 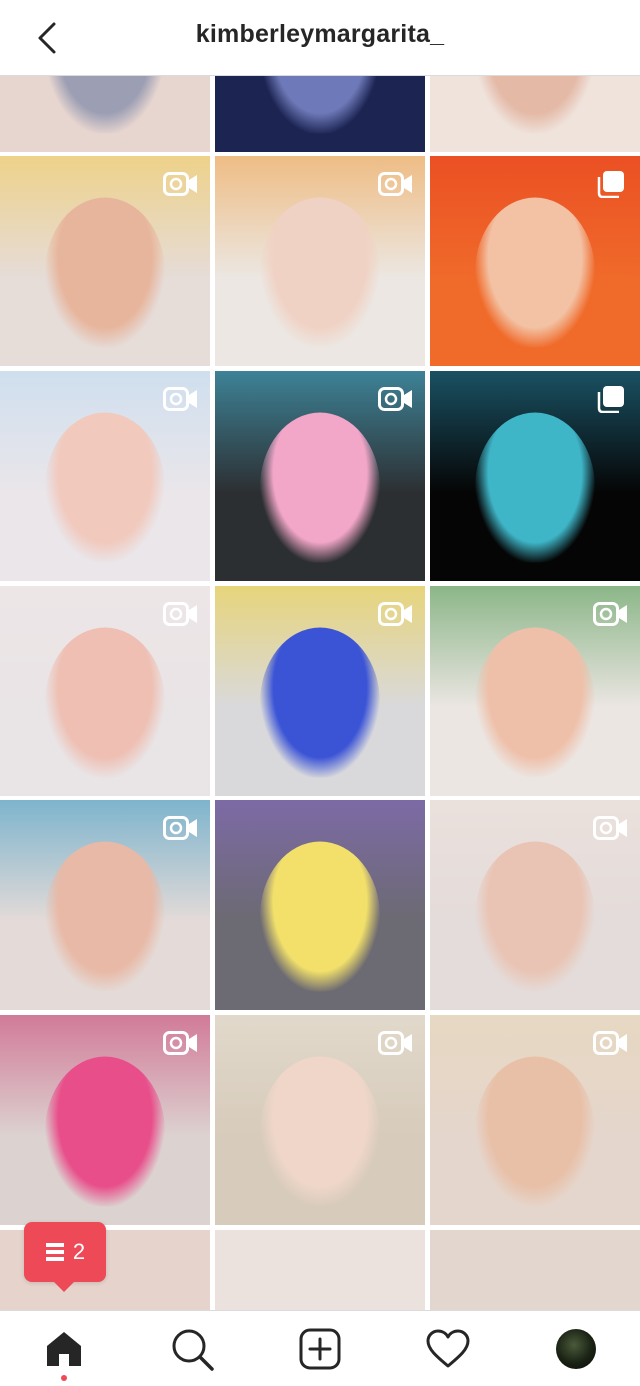 I want to click on tab-activity, so click(x=448, y=1349).